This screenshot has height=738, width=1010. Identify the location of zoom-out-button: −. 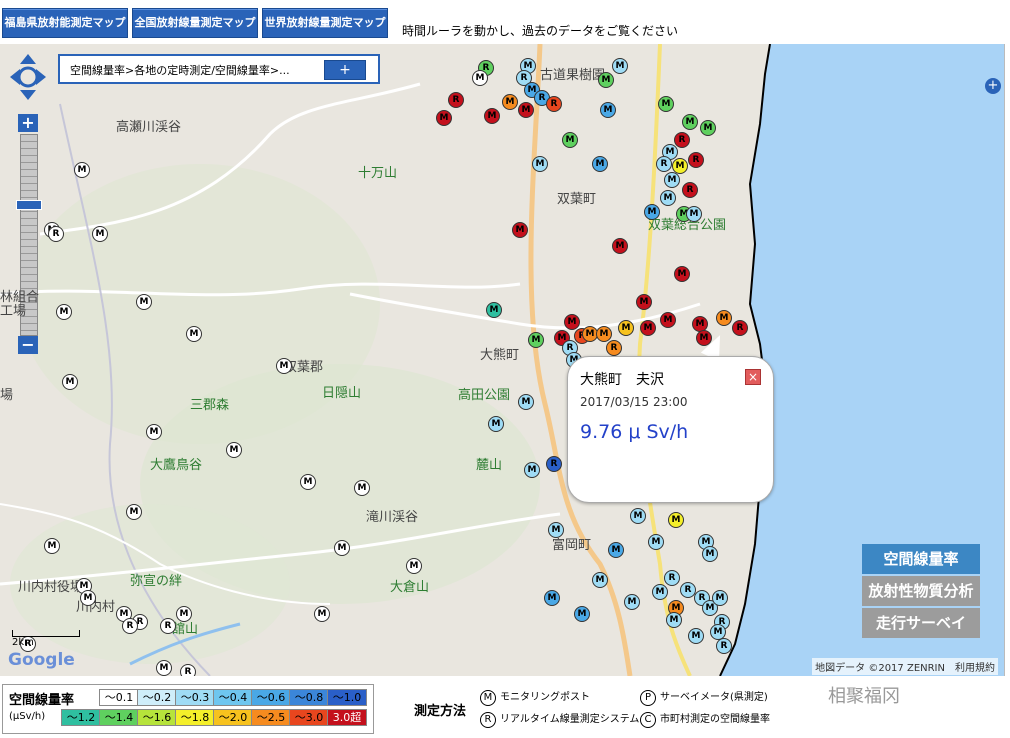
(28, 345).